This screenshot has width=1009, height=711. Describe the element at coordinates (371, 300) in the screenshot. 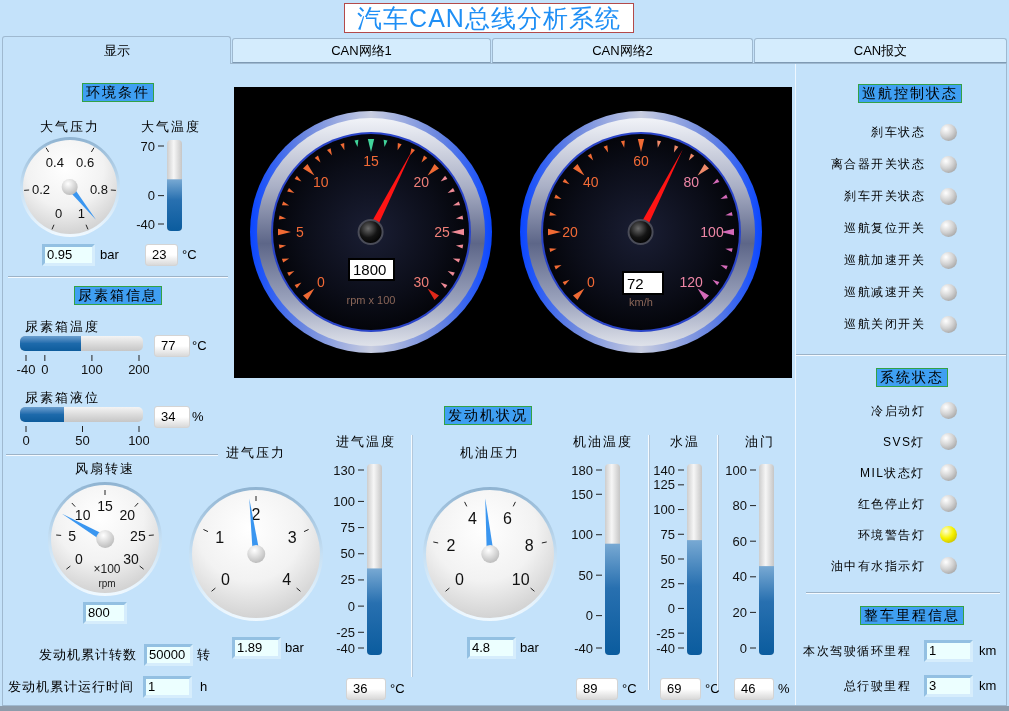

I see `unit-label: rpm x 100` at that location.